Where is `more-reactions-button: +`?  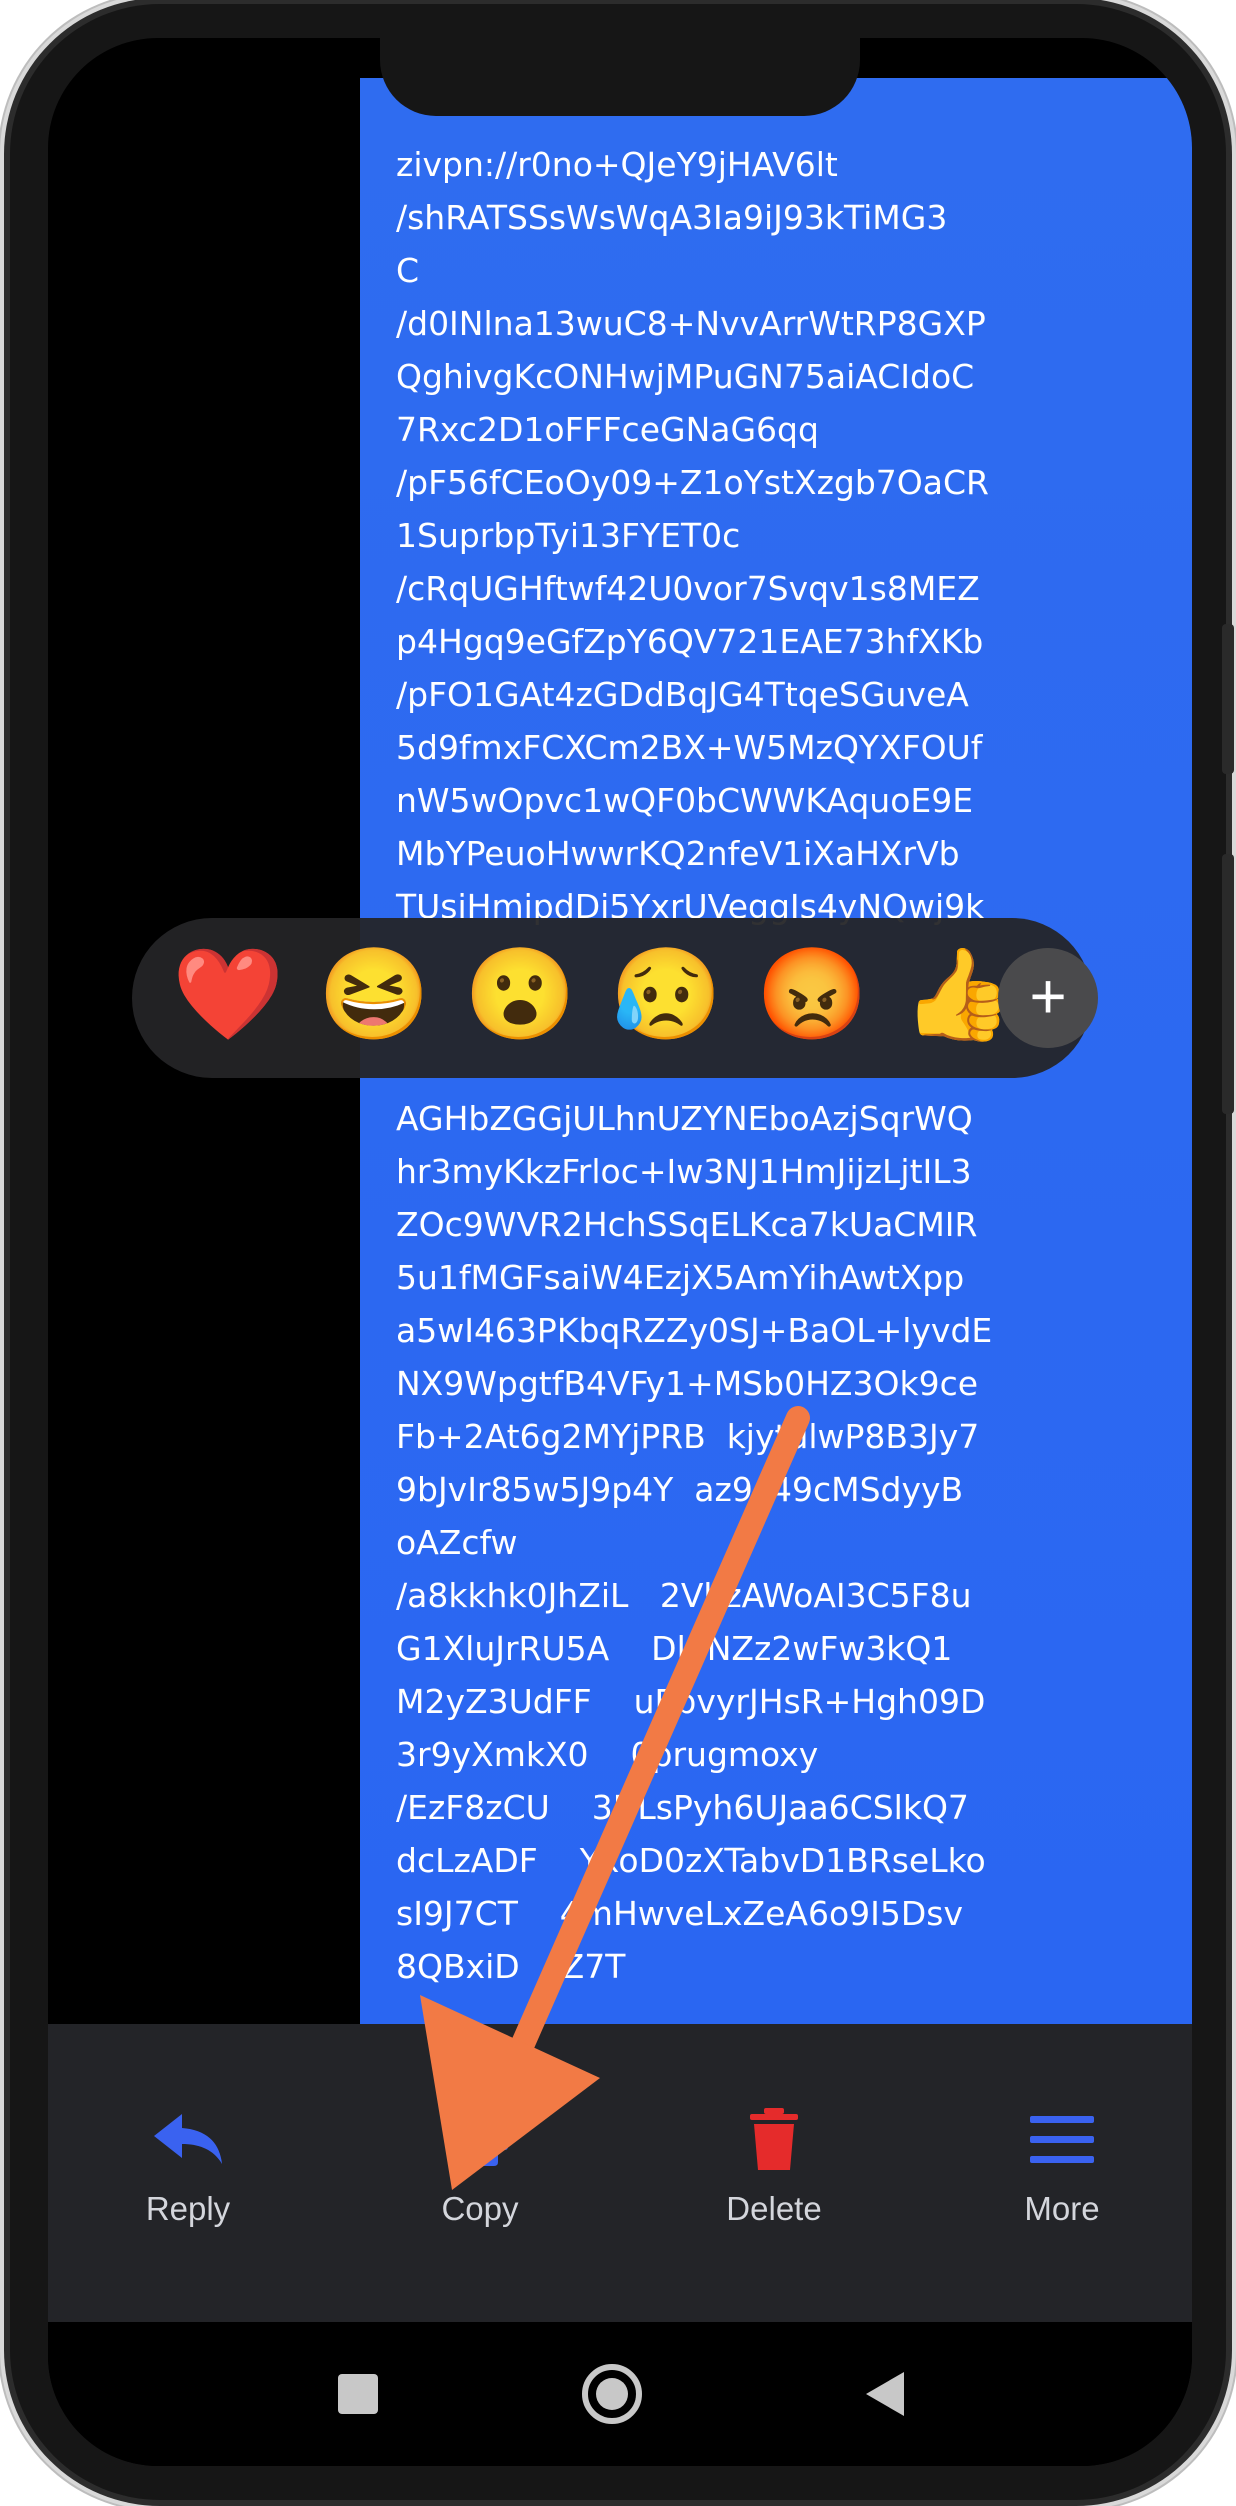 more-reactions-button: + is located at coordinates (1048, 998).